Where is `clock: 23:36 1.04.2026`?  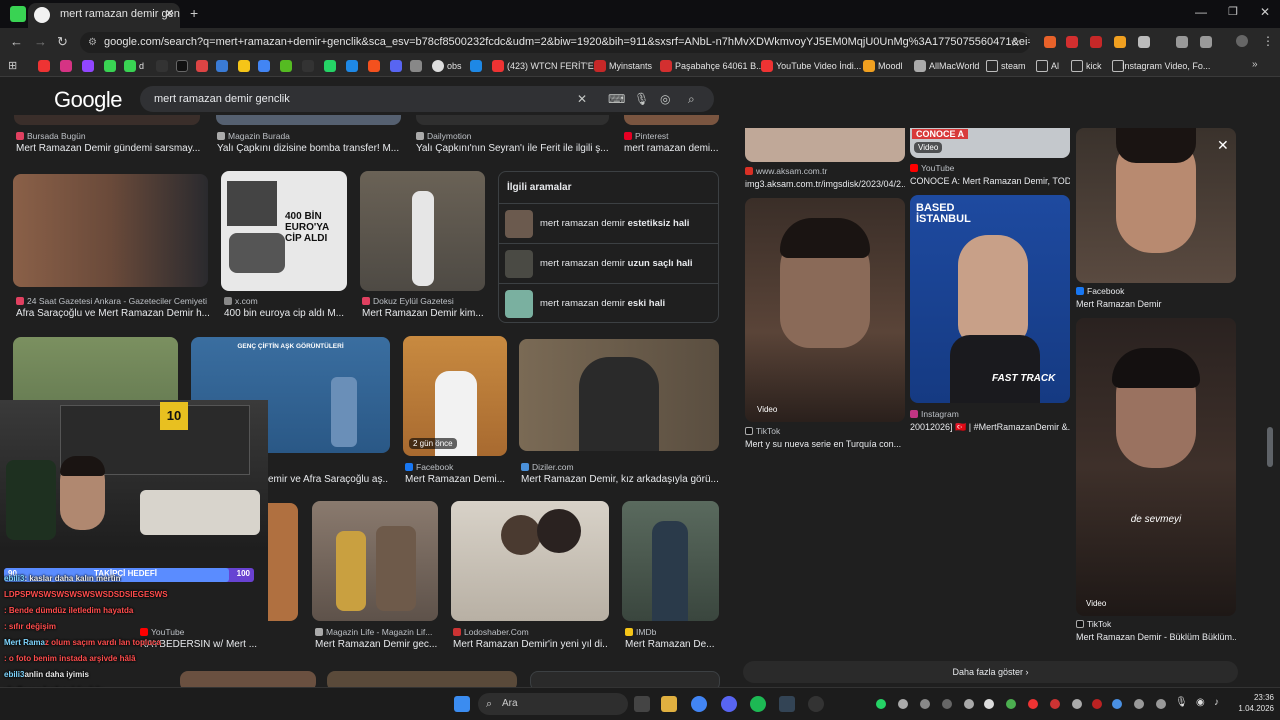 clock: 23:36 1.04.2026 is located at coordinates (1254, 703).